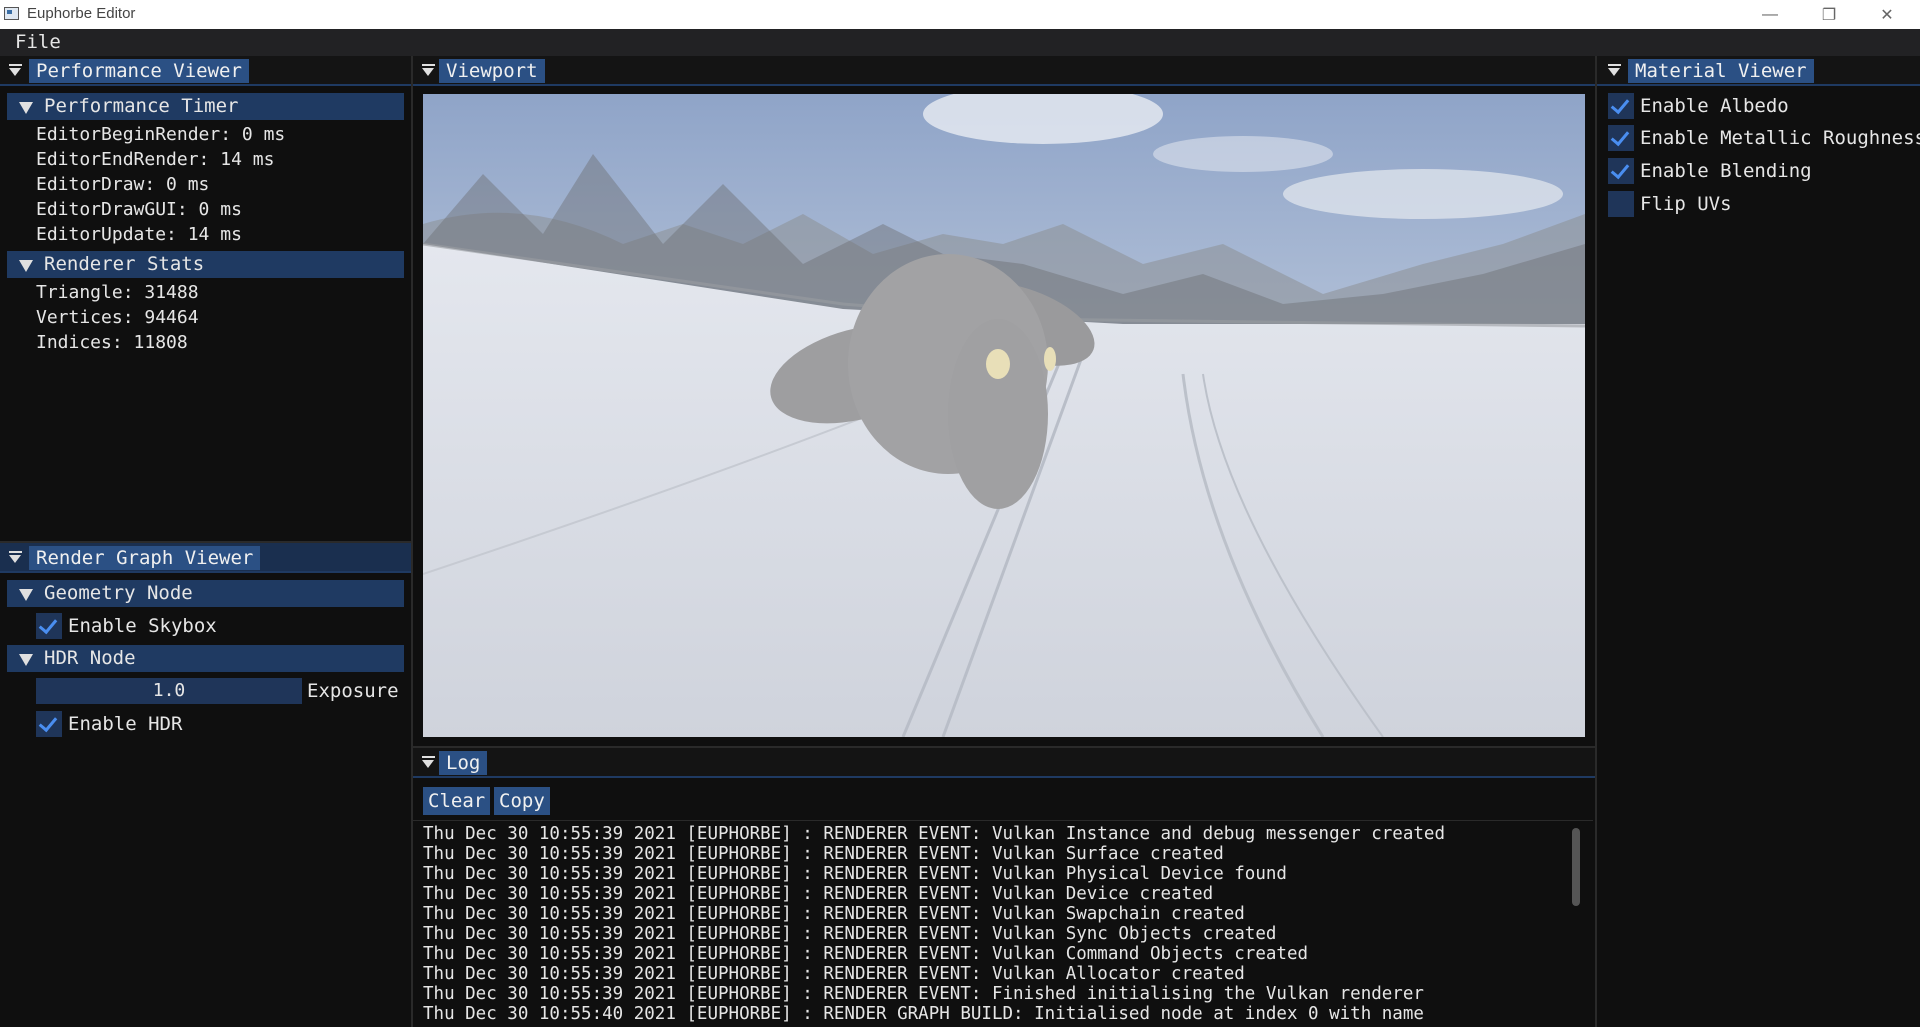 This screenshot has height=1027, width=1920. I want to click on log-header: Log, so click(1004, 763).